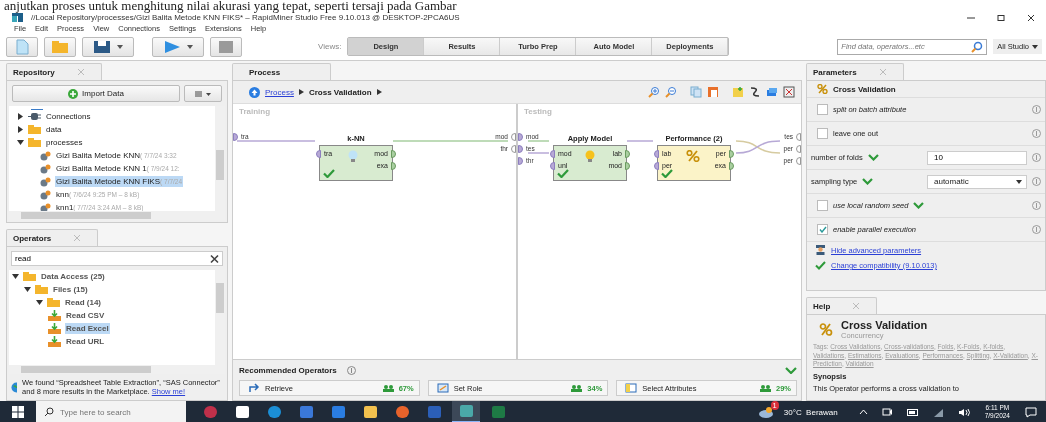 This screenshot has width=1046, height=422. What do you see at coordinates (755, 92) in the screenshot?
I see `connect-icon` at bounding box center [755, 92].